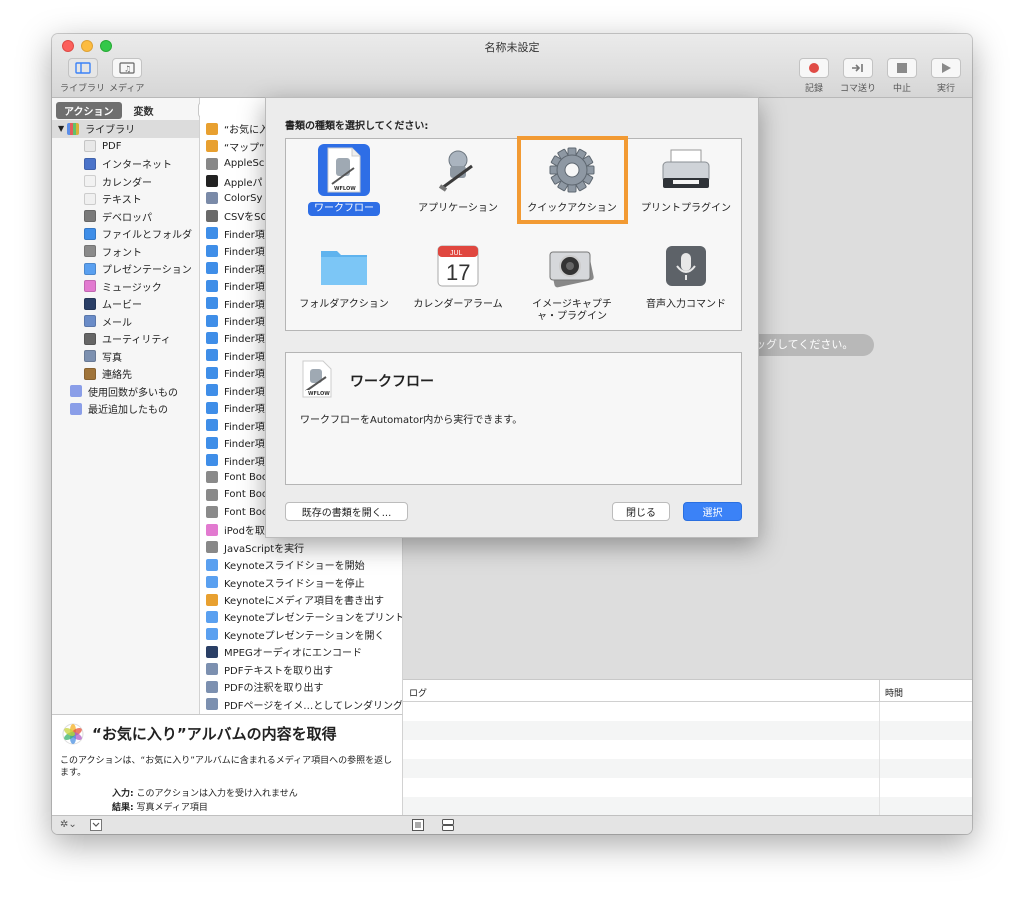  I want to click on sidebar-item: テキスト, so click(125, 199).